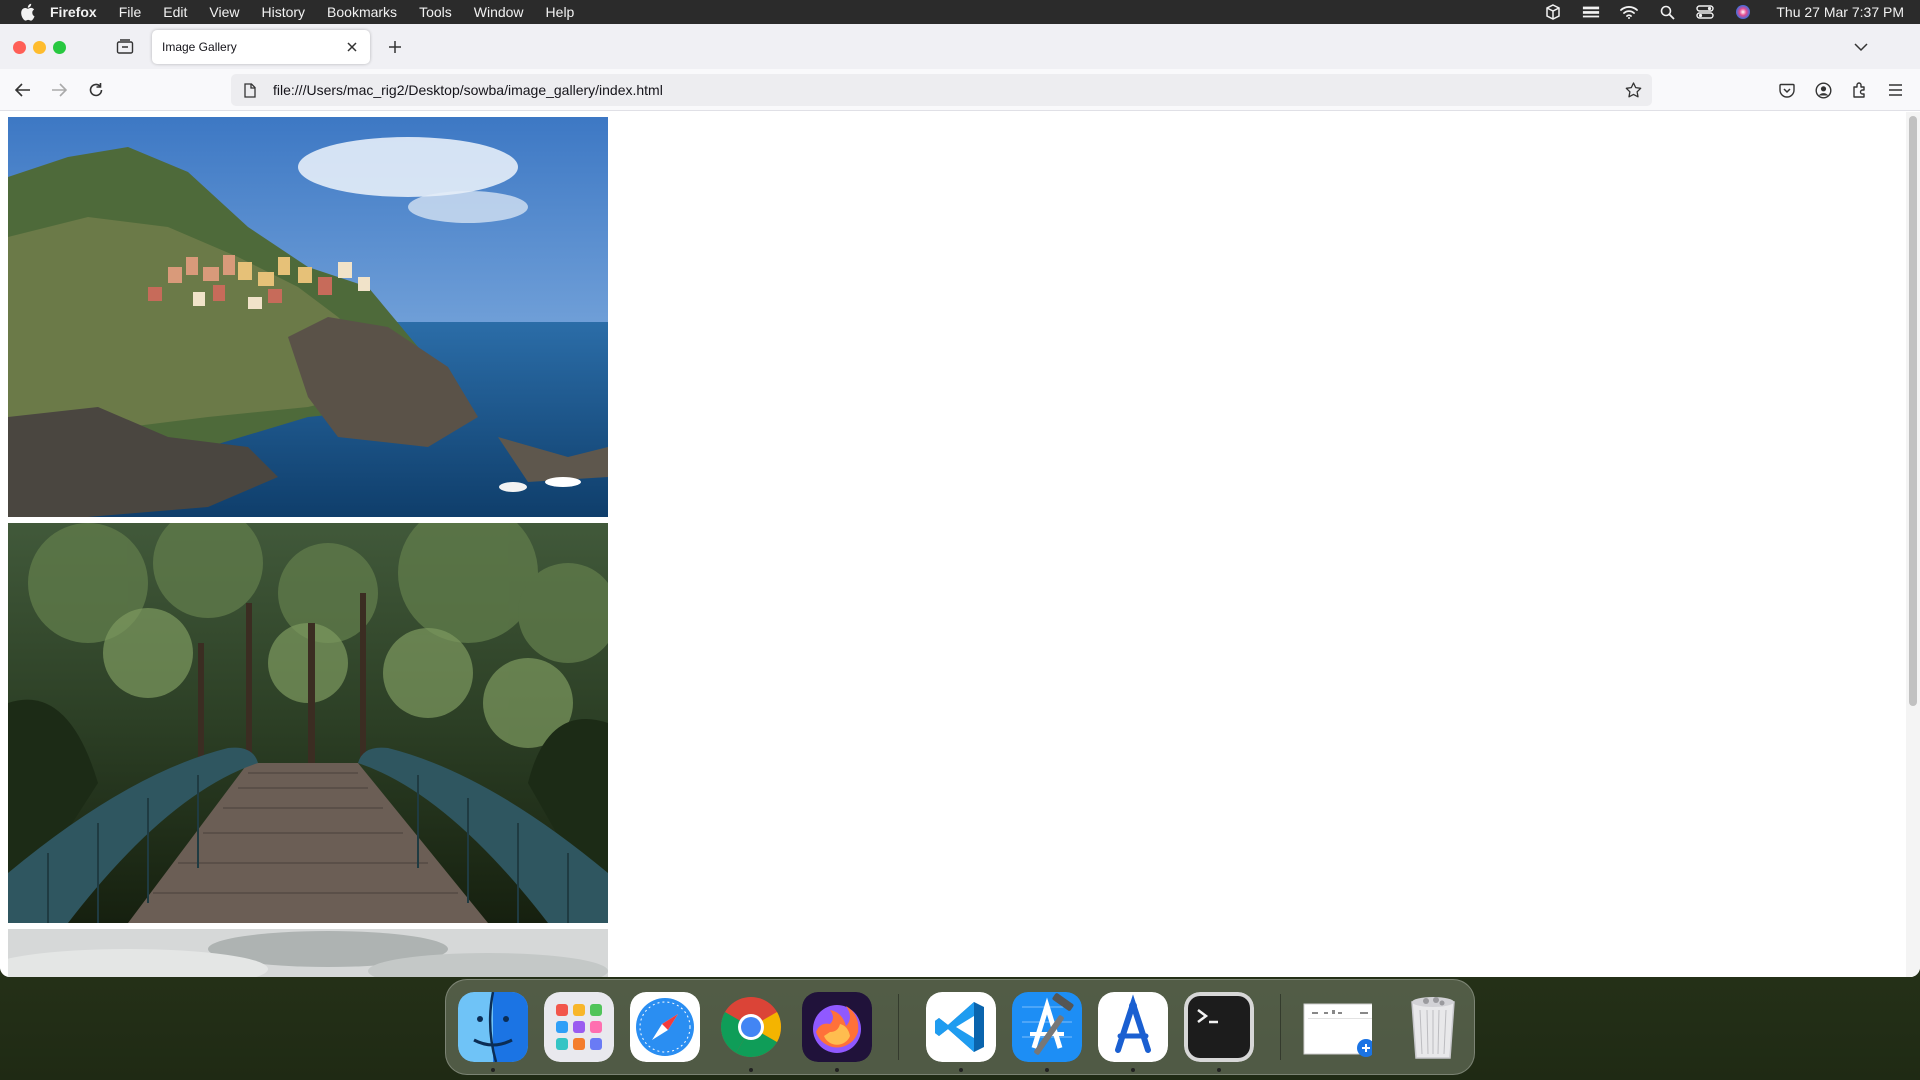 This screenshot has height=1080, width=1920. I want to click on control-center-icon, so click(1705, 12).